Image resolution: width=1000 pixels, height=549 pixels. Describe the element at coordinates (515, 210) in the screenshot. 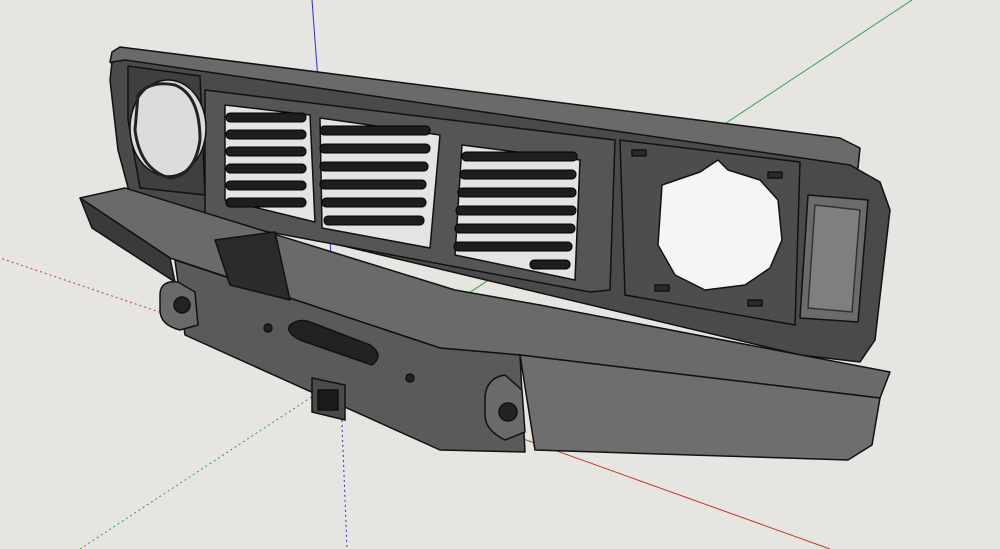

I see `slats-right-vent` at that location.